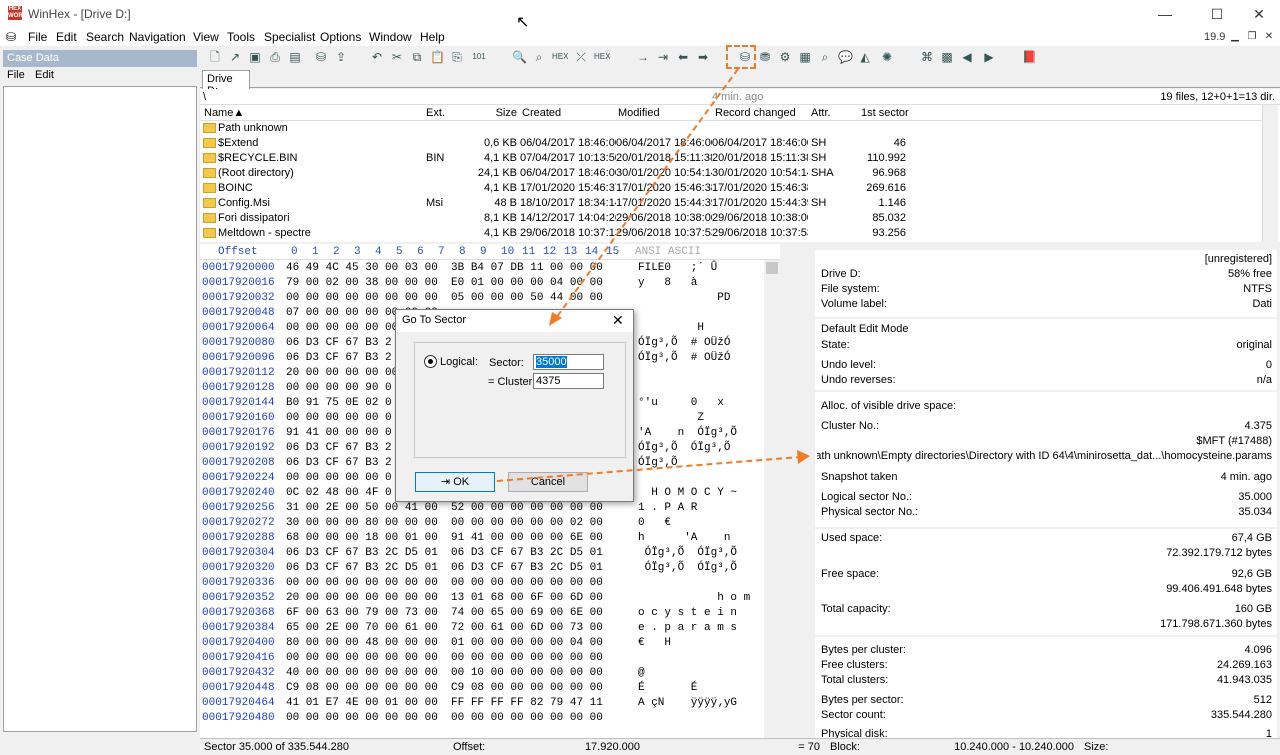  Describe the element at coordinates (648, 469) in the screenshot. I see `arrow-ok-to-path` at that location.